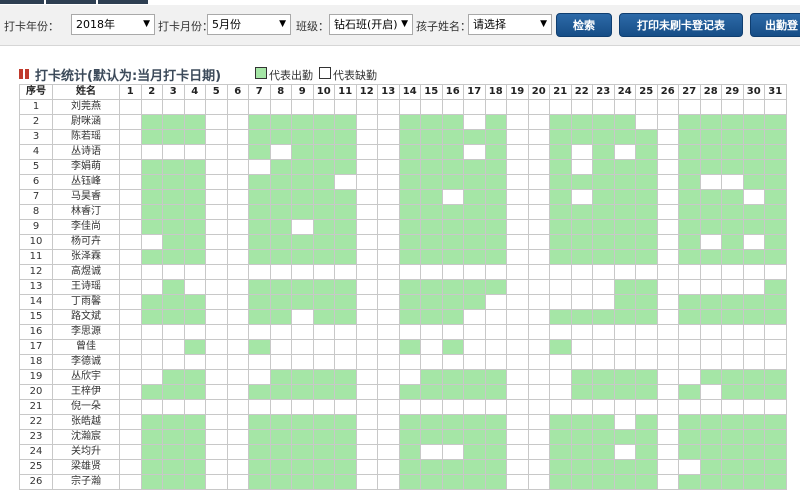 The height and width of the screenshot is (504, 800). I want to click on col-header-day: 8, so click(280, 92).